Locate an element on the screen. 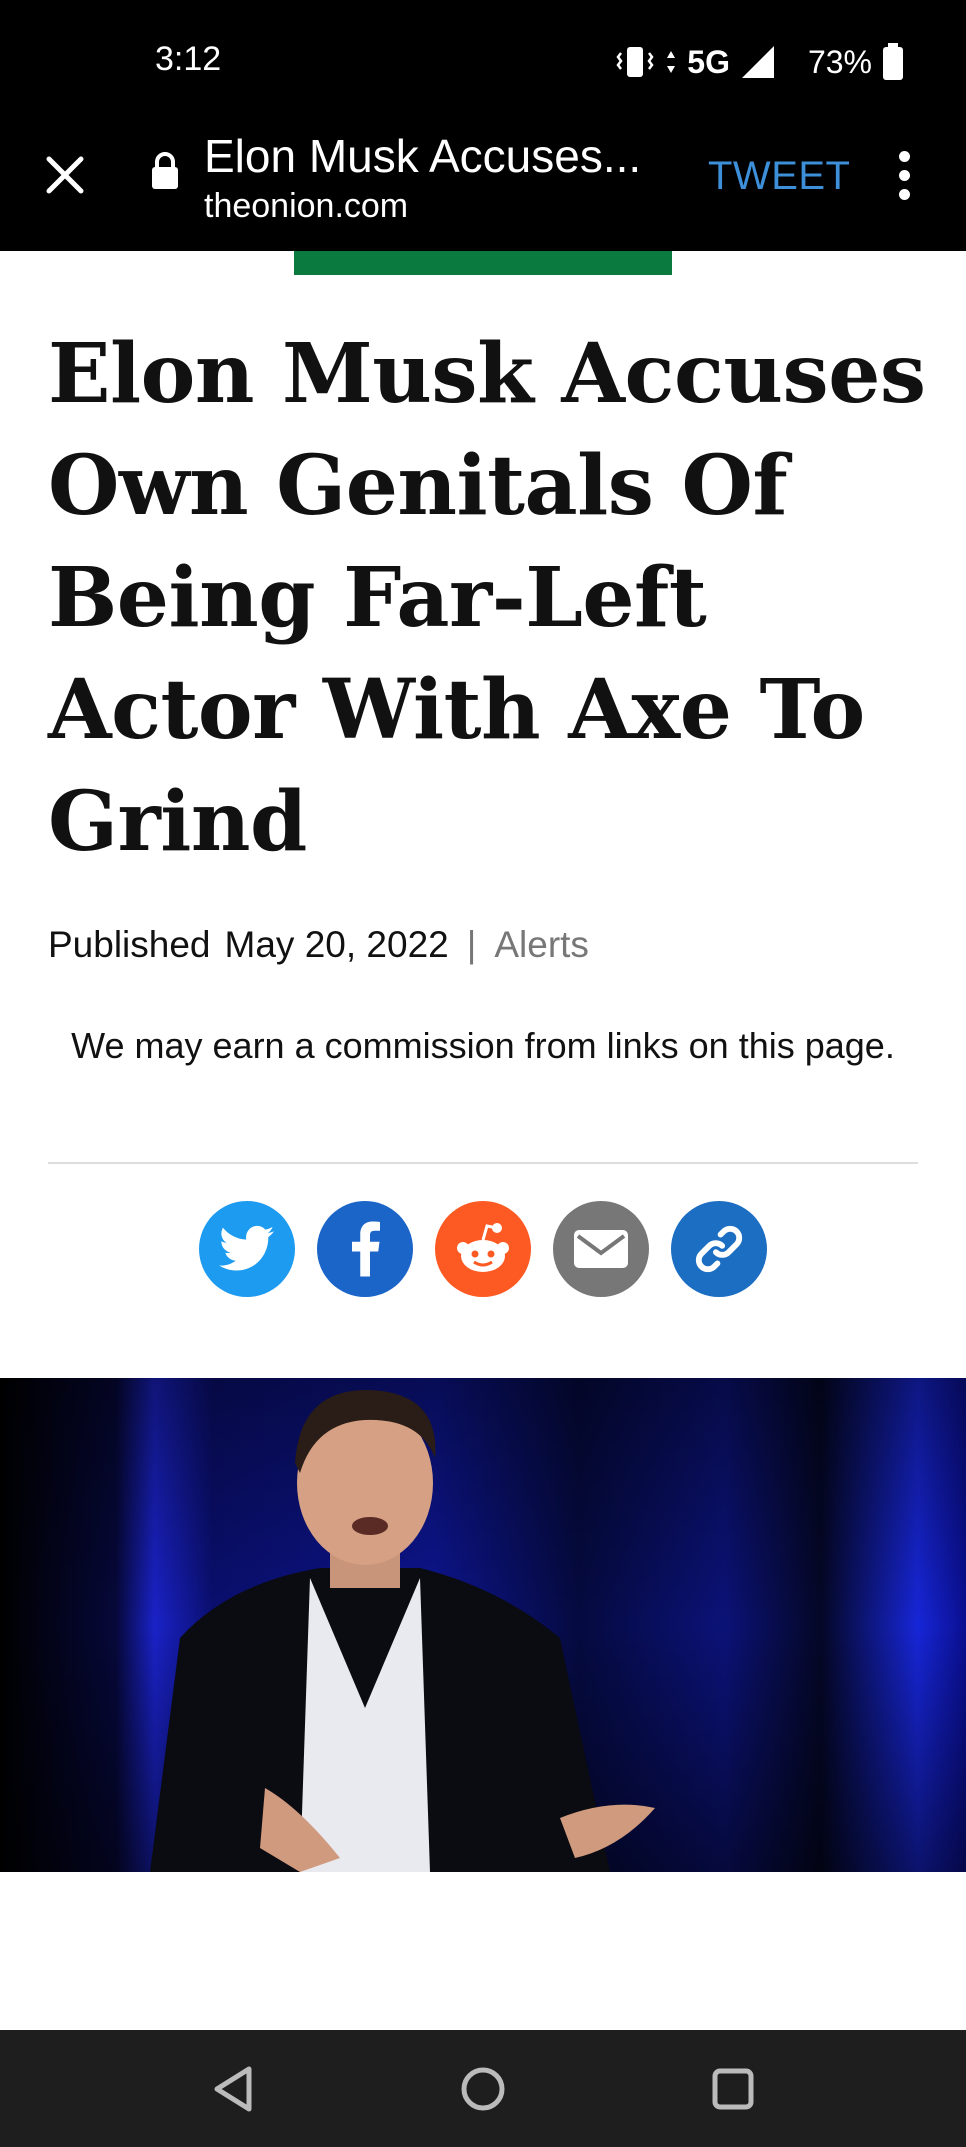 Image resolution: width=966 pixels, height=2147 pixels. system-nav-bar is located at coordinates (483, 2088).